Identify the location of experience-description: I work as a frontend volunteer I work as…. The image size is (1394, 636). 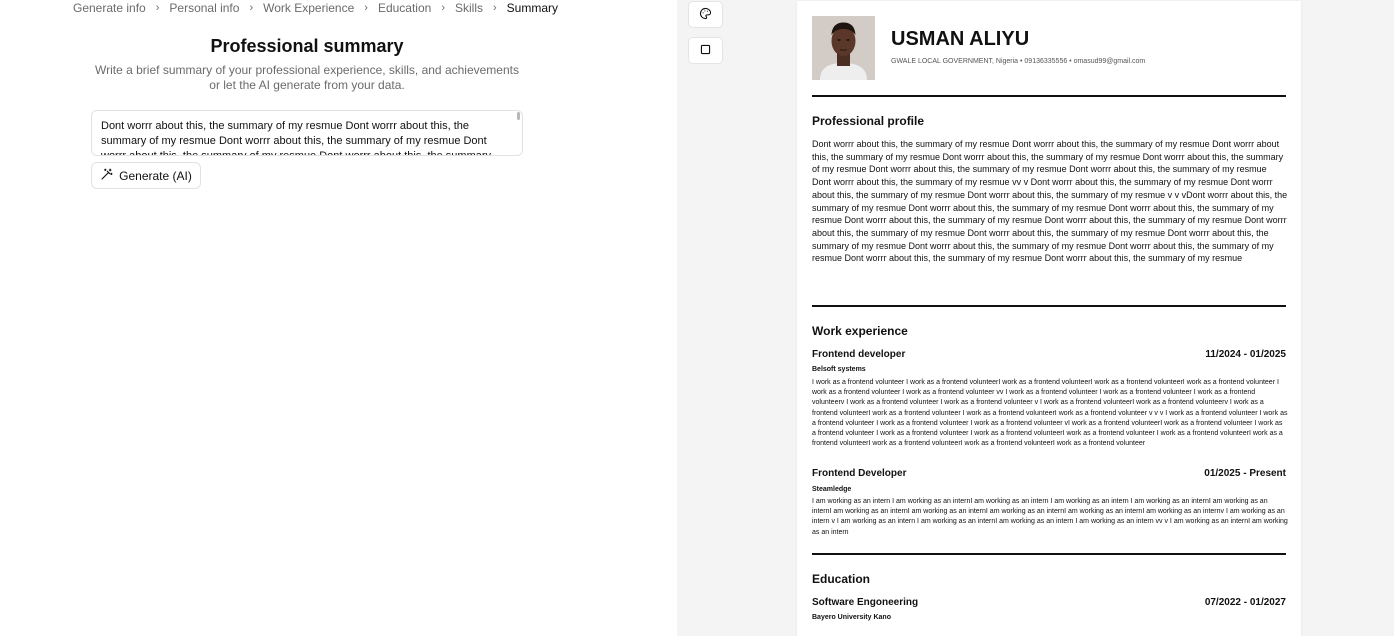
(1050, 413).